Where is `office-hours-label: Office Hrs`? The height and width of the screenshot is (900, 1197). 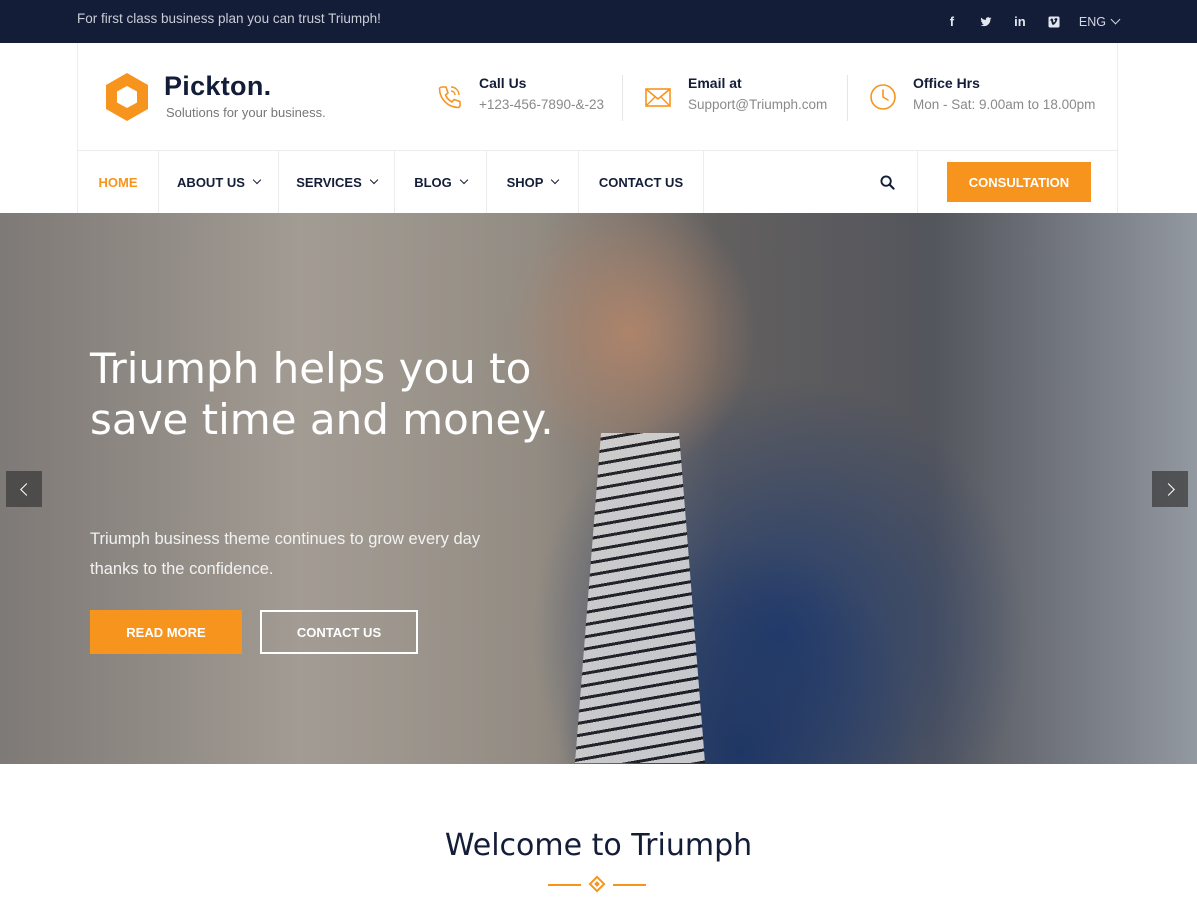 office-hours-label: Office Hrs is located at coordinates (946, 83).